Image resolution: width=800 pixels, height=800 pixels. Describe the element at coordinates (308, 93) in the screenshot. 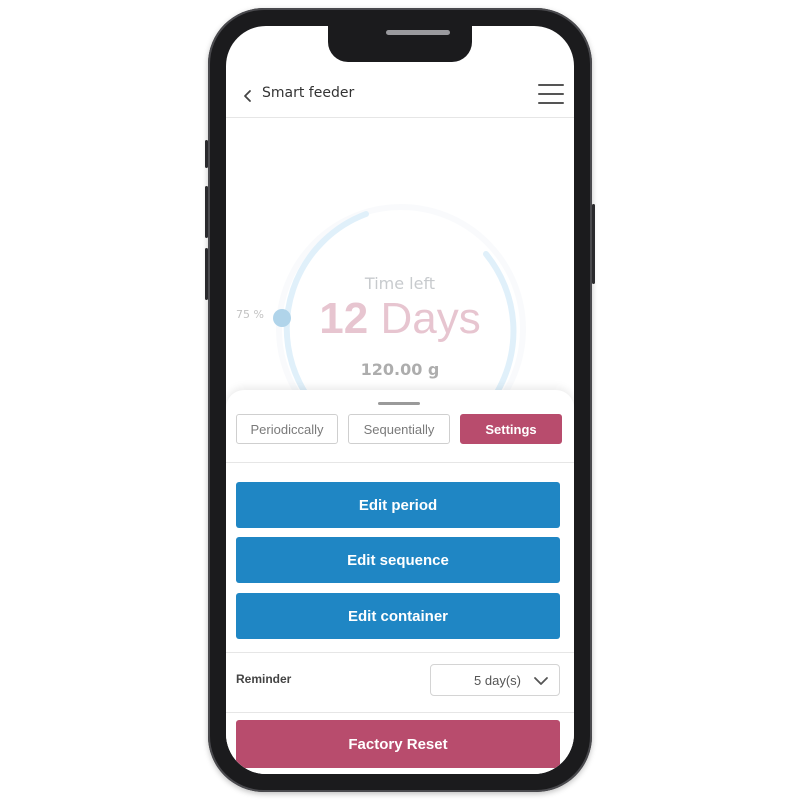

I see `page-title: Smart feeder` at that location.